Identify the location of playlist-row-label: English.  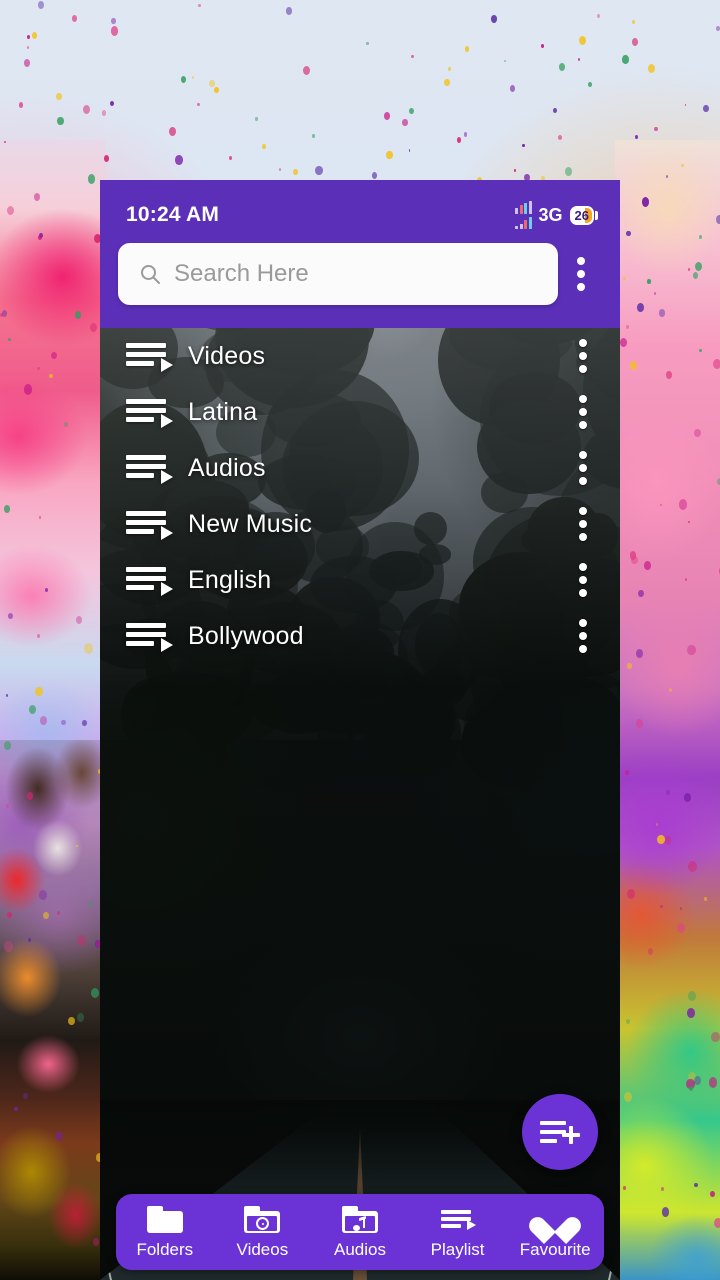
(230, 579).